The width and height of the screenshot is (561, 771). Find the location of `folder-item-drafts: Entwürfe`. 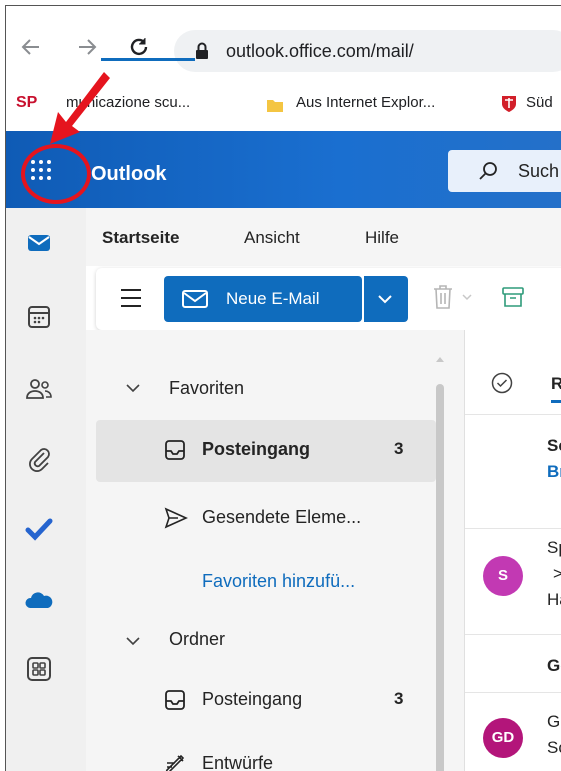

folder-item-drafts: Entwürfe is located at coordinates (266, 752).